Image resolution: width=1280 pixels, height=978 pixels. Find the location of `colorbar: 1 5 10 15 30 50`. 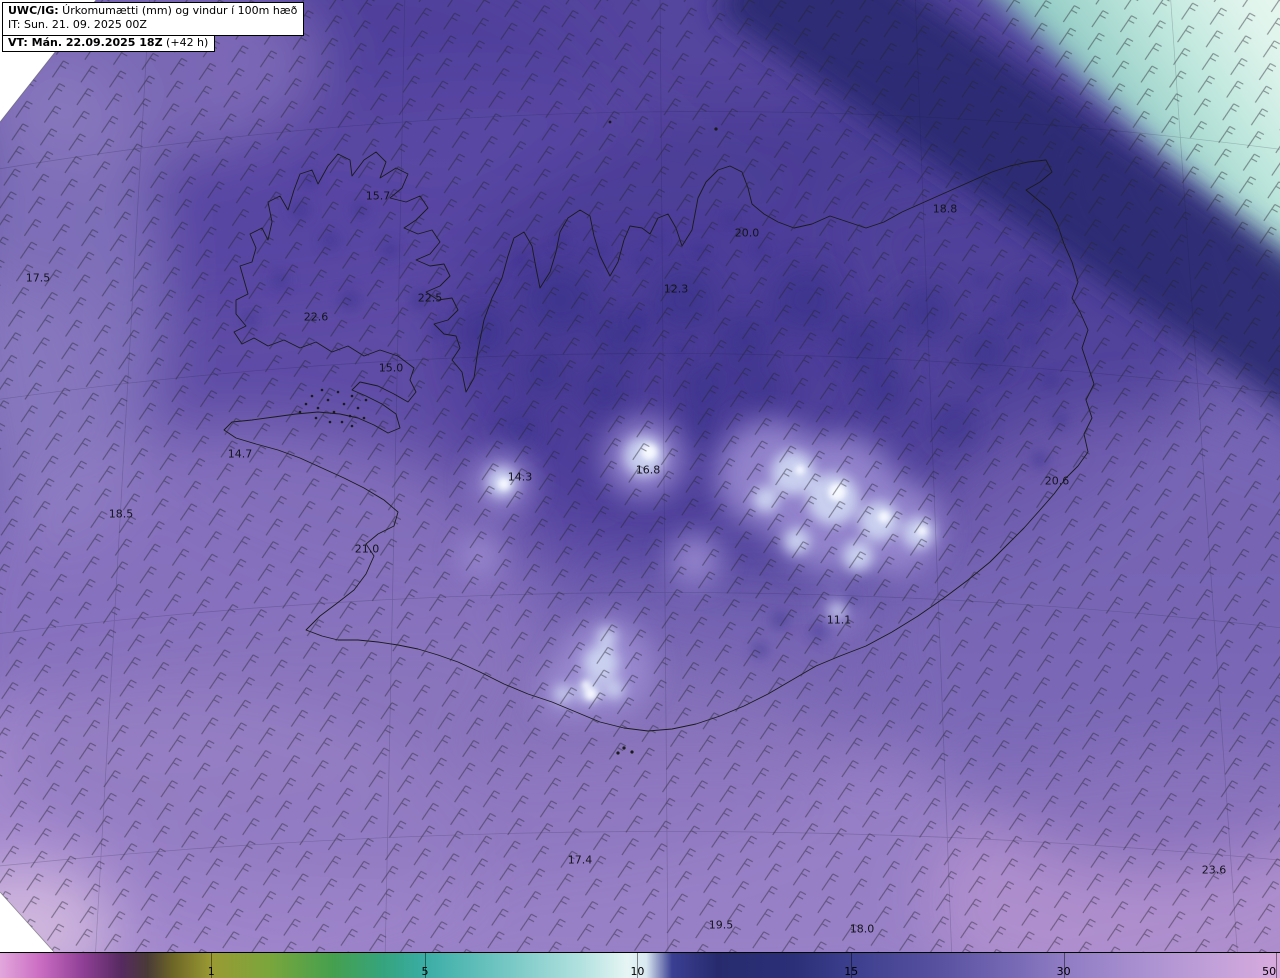

colorbar: 1 5 10 15 30 50 is located at coordinates (640, 965).